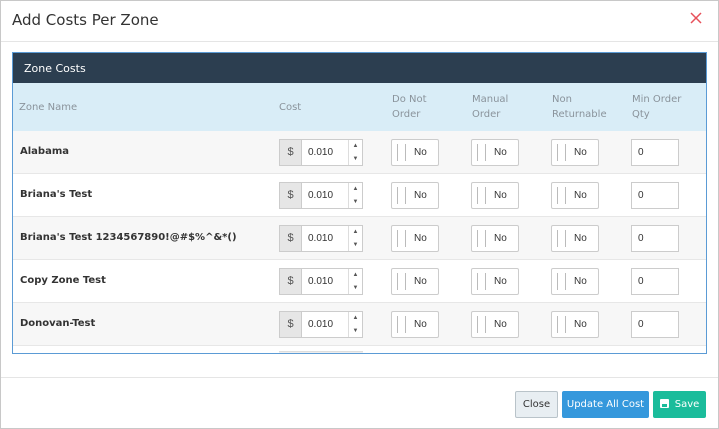 This screenshot has height=429, width=719. I want to click on column-min-order-qty: Min Order Qty, so click(656, 107).